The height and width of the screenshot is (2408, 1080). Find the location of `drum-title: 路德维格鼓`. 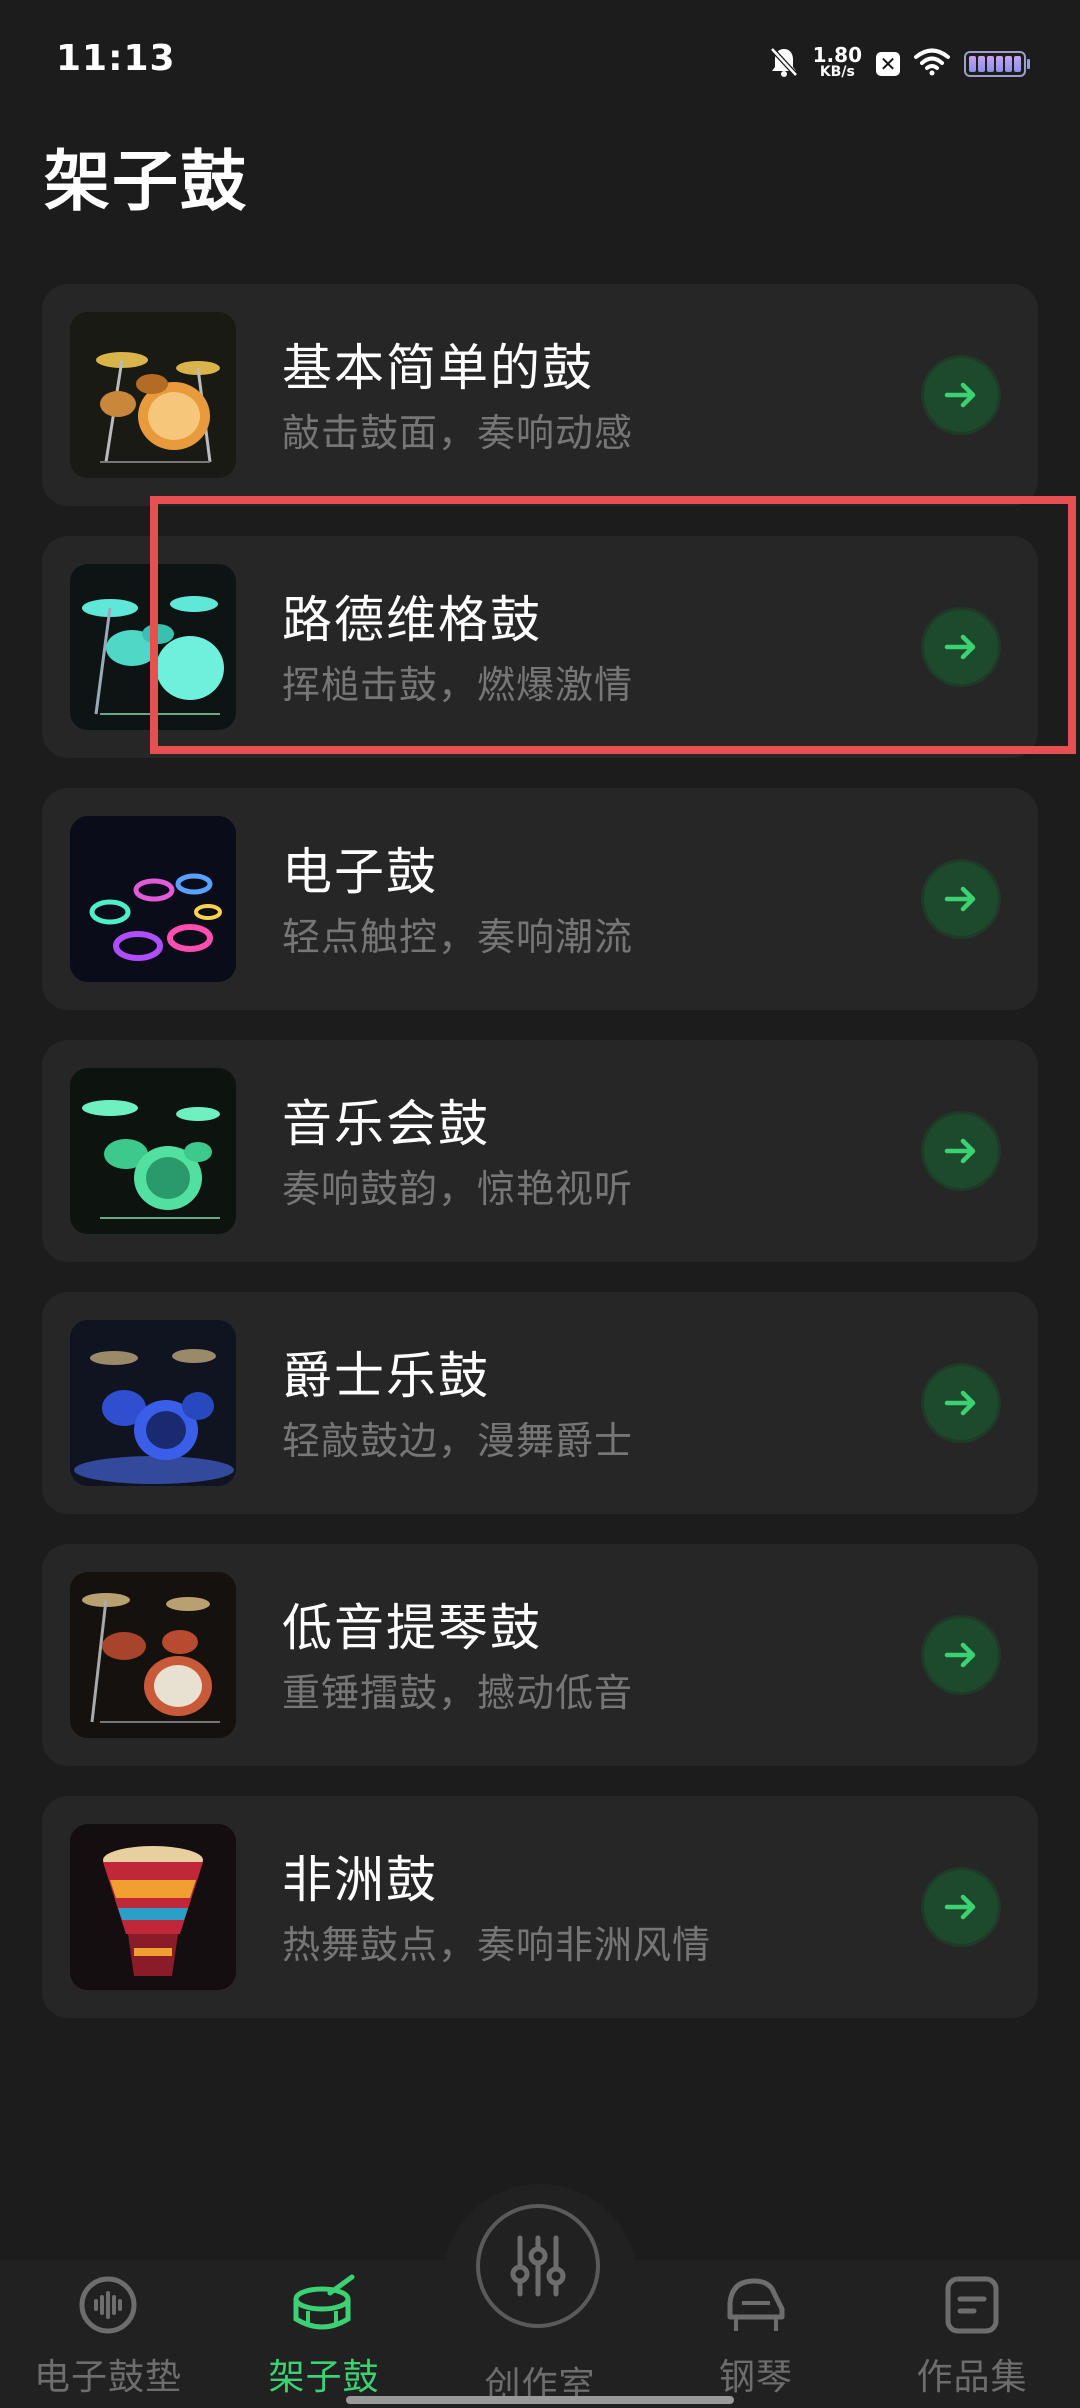

drum-title: 路德维格鼓 is located at coordinates (412, 620).